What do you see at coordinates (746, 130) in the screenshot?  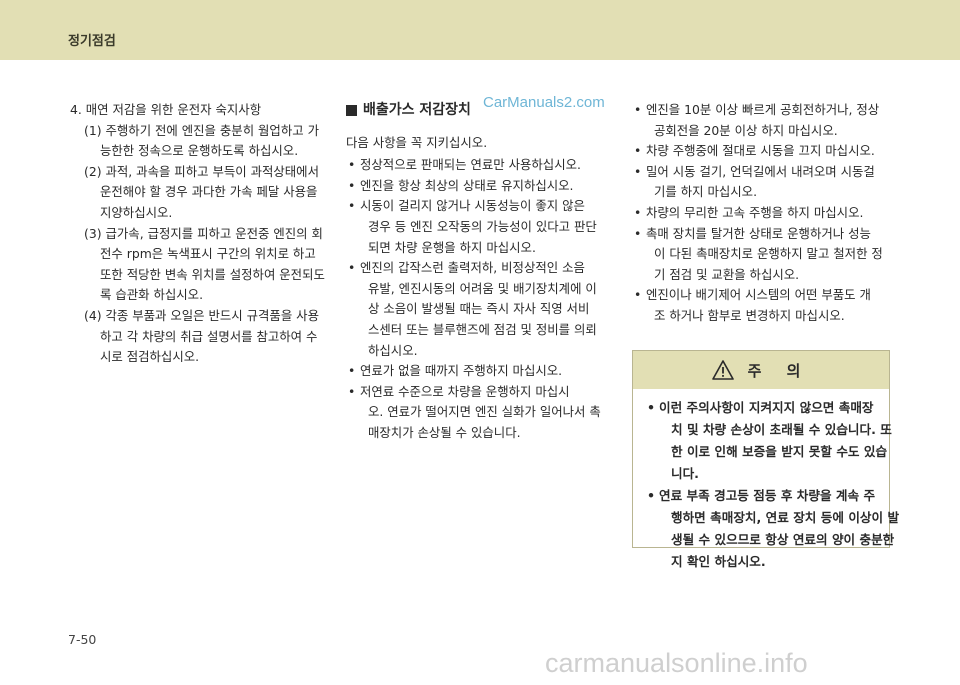 I see `bullet-line: 공회전을 20분 이상 하지 마십시오.` at bounding box center [746, 130].